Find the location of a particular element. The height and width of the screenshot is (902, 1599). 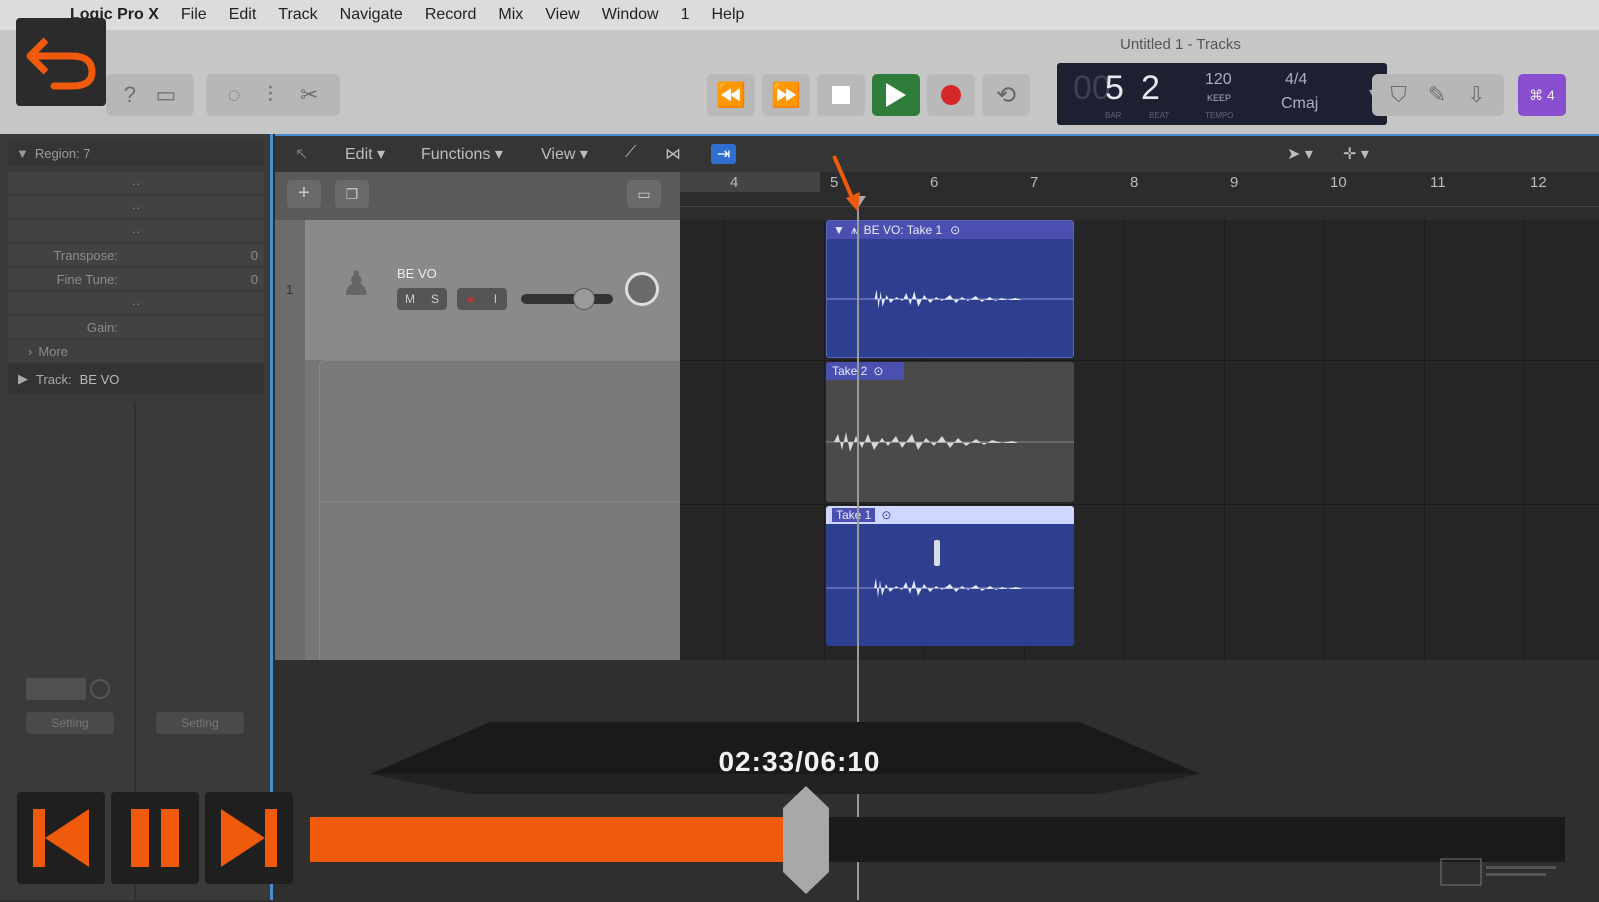

add-track-button: + is located at coordinates (304, 194).